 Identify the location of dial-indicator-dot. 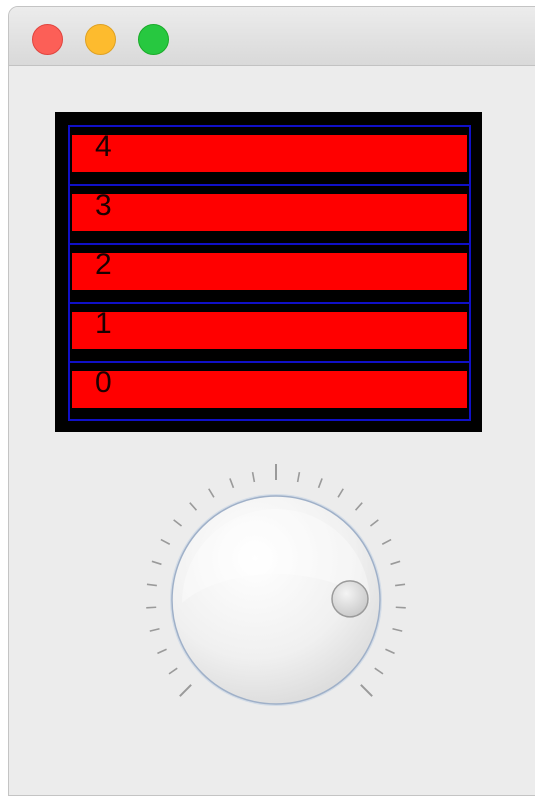
(350, 599).